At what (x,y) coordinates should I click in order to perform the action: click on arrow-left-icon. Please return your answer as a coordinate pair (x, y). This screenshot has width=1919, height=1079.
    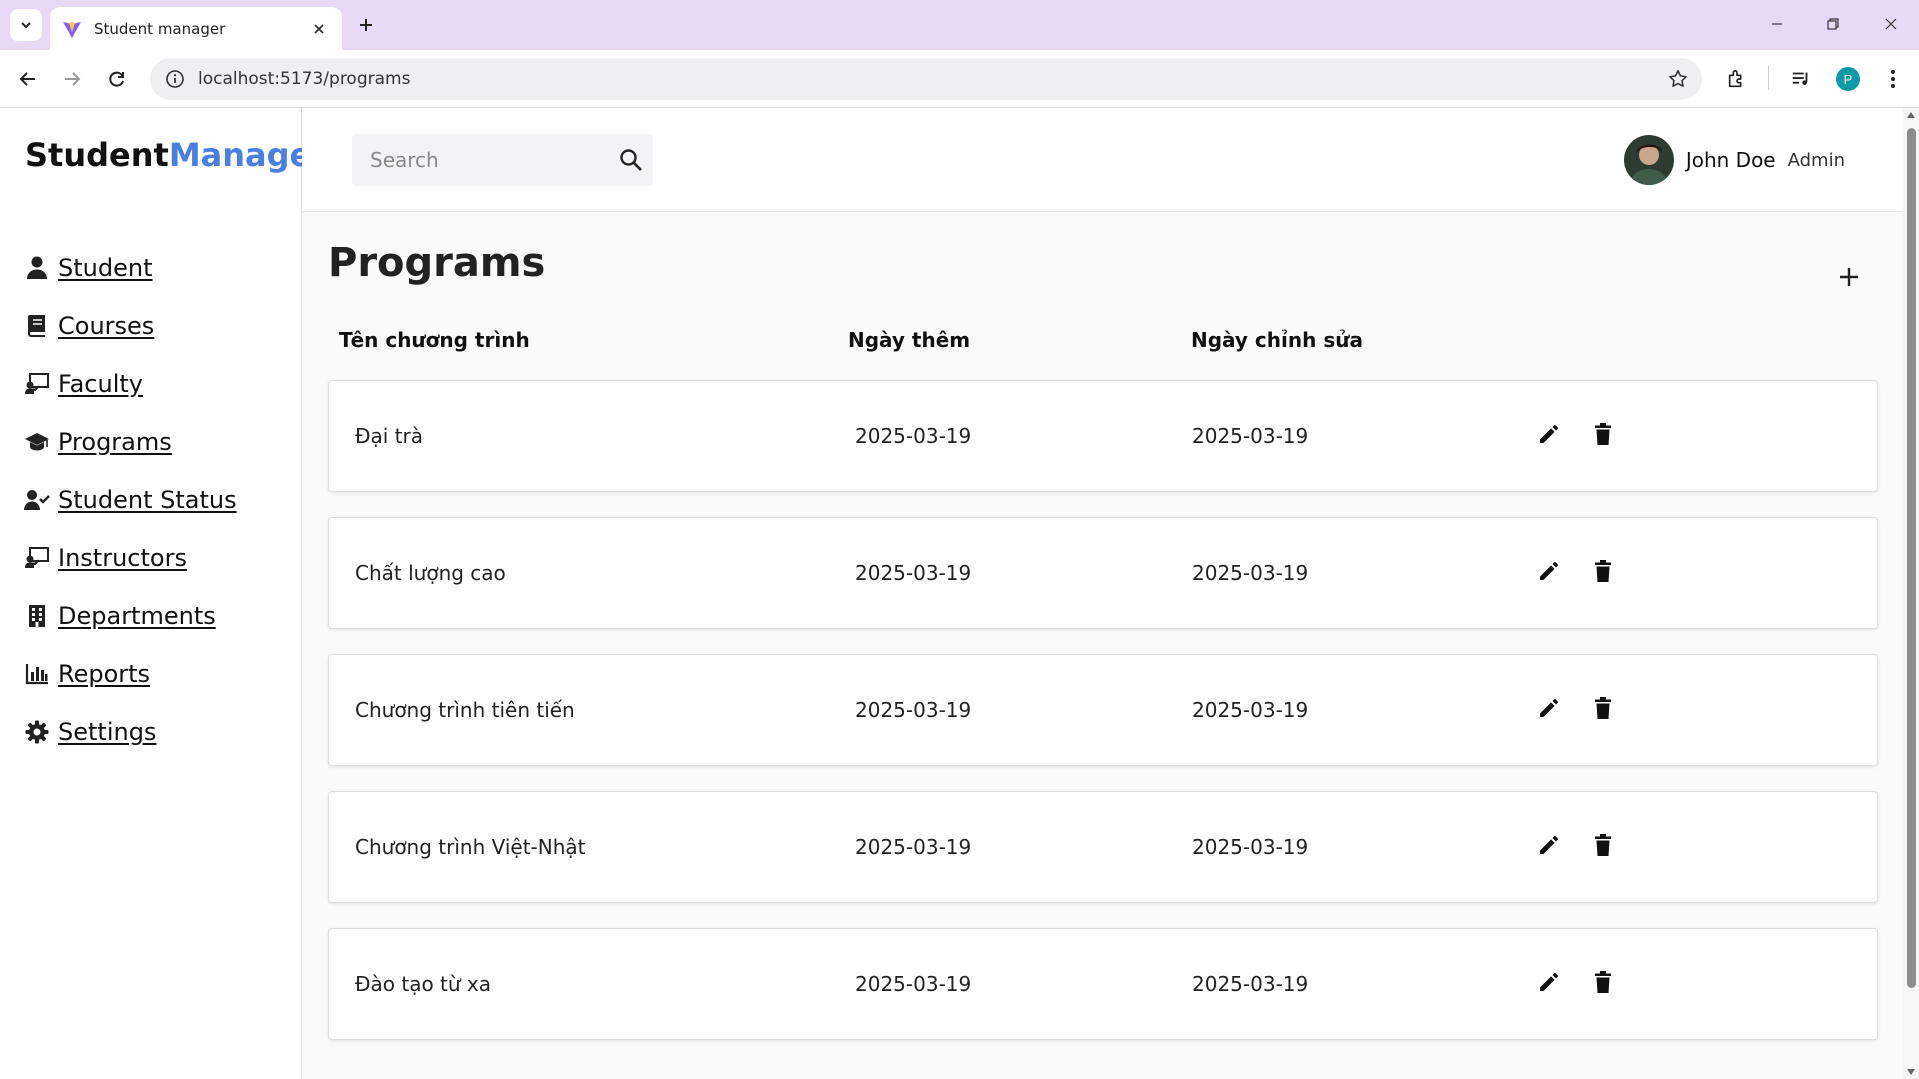
    Looking at the image, I should click on (27, 79).